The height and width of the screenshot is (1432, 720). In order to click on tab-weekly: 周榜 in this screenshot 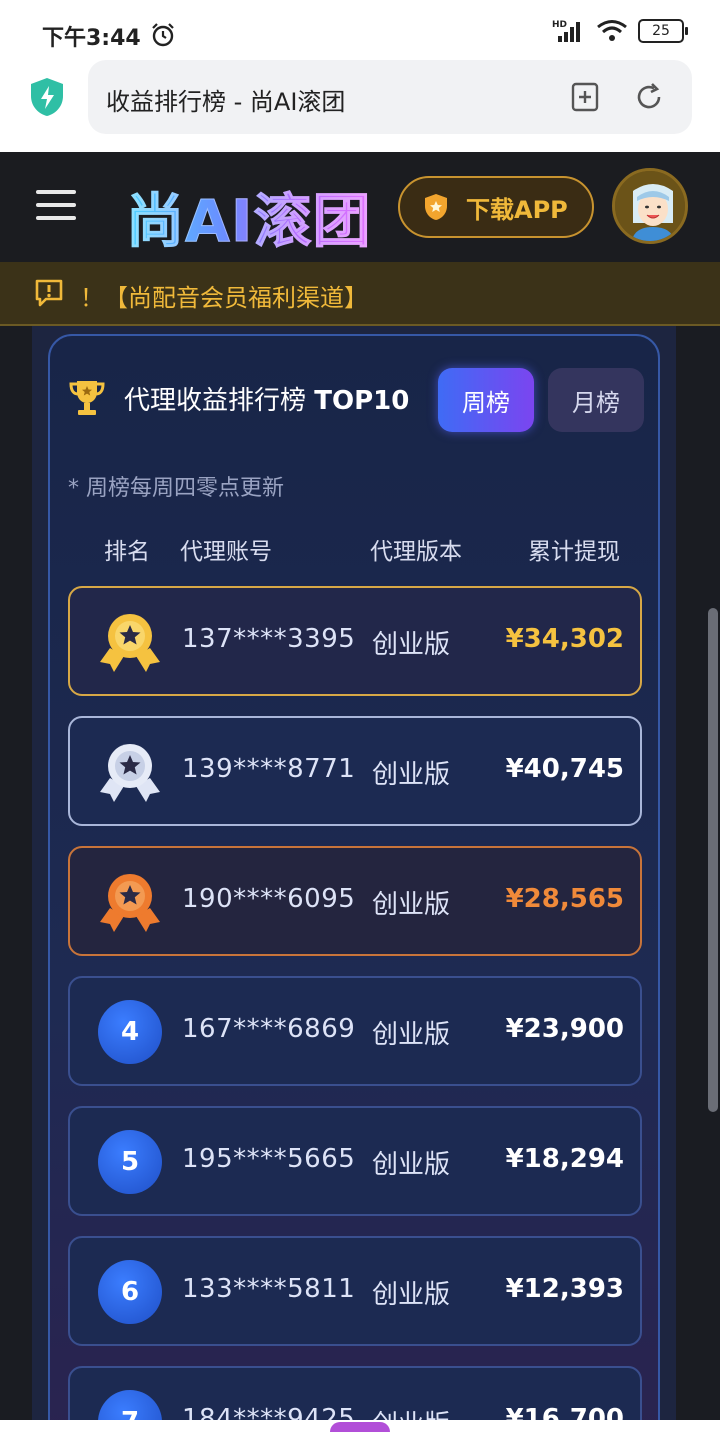, I will do `click(486, 400)`.